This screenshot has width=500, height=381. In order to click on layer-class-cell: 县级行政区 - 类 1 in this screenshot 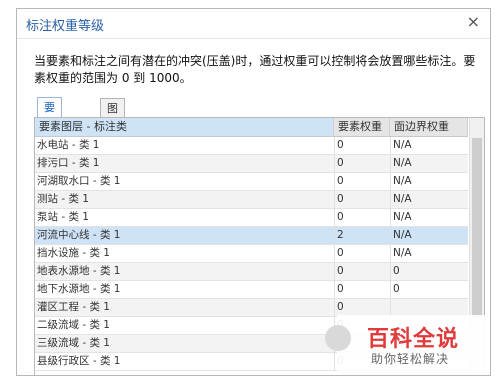, I will do `click(79, 361)`.